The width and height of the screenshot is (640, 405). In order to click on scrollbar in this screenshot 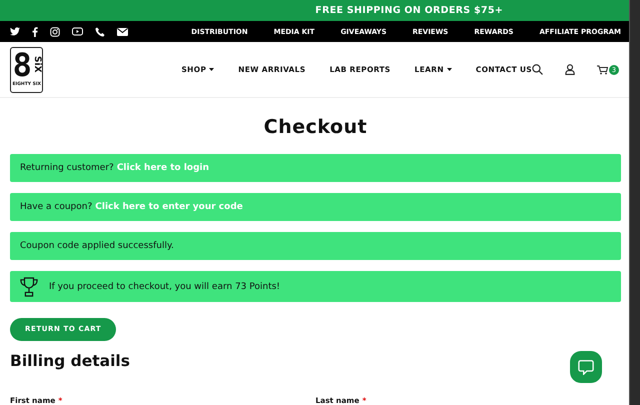, I will do `click(634, 202)`.